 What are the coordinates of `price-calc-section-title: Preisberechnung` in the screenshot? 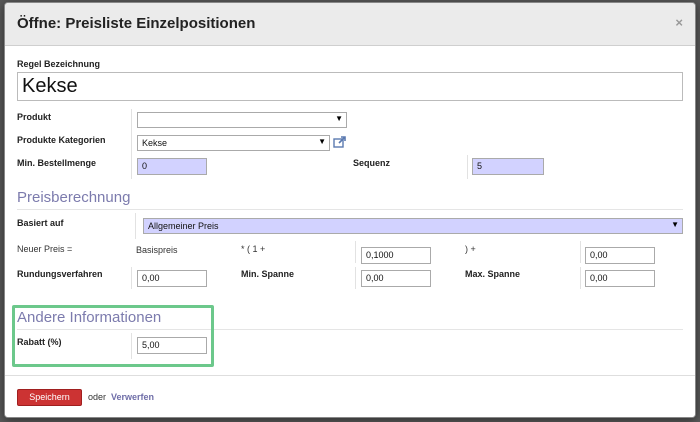 It's located at (74, 197).